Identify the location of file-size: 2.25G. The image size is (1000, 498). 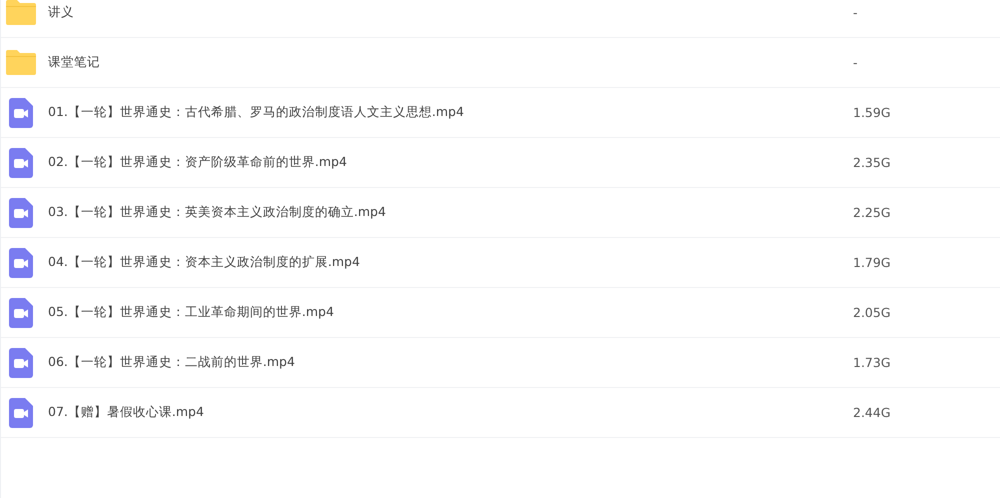
(872, 212).